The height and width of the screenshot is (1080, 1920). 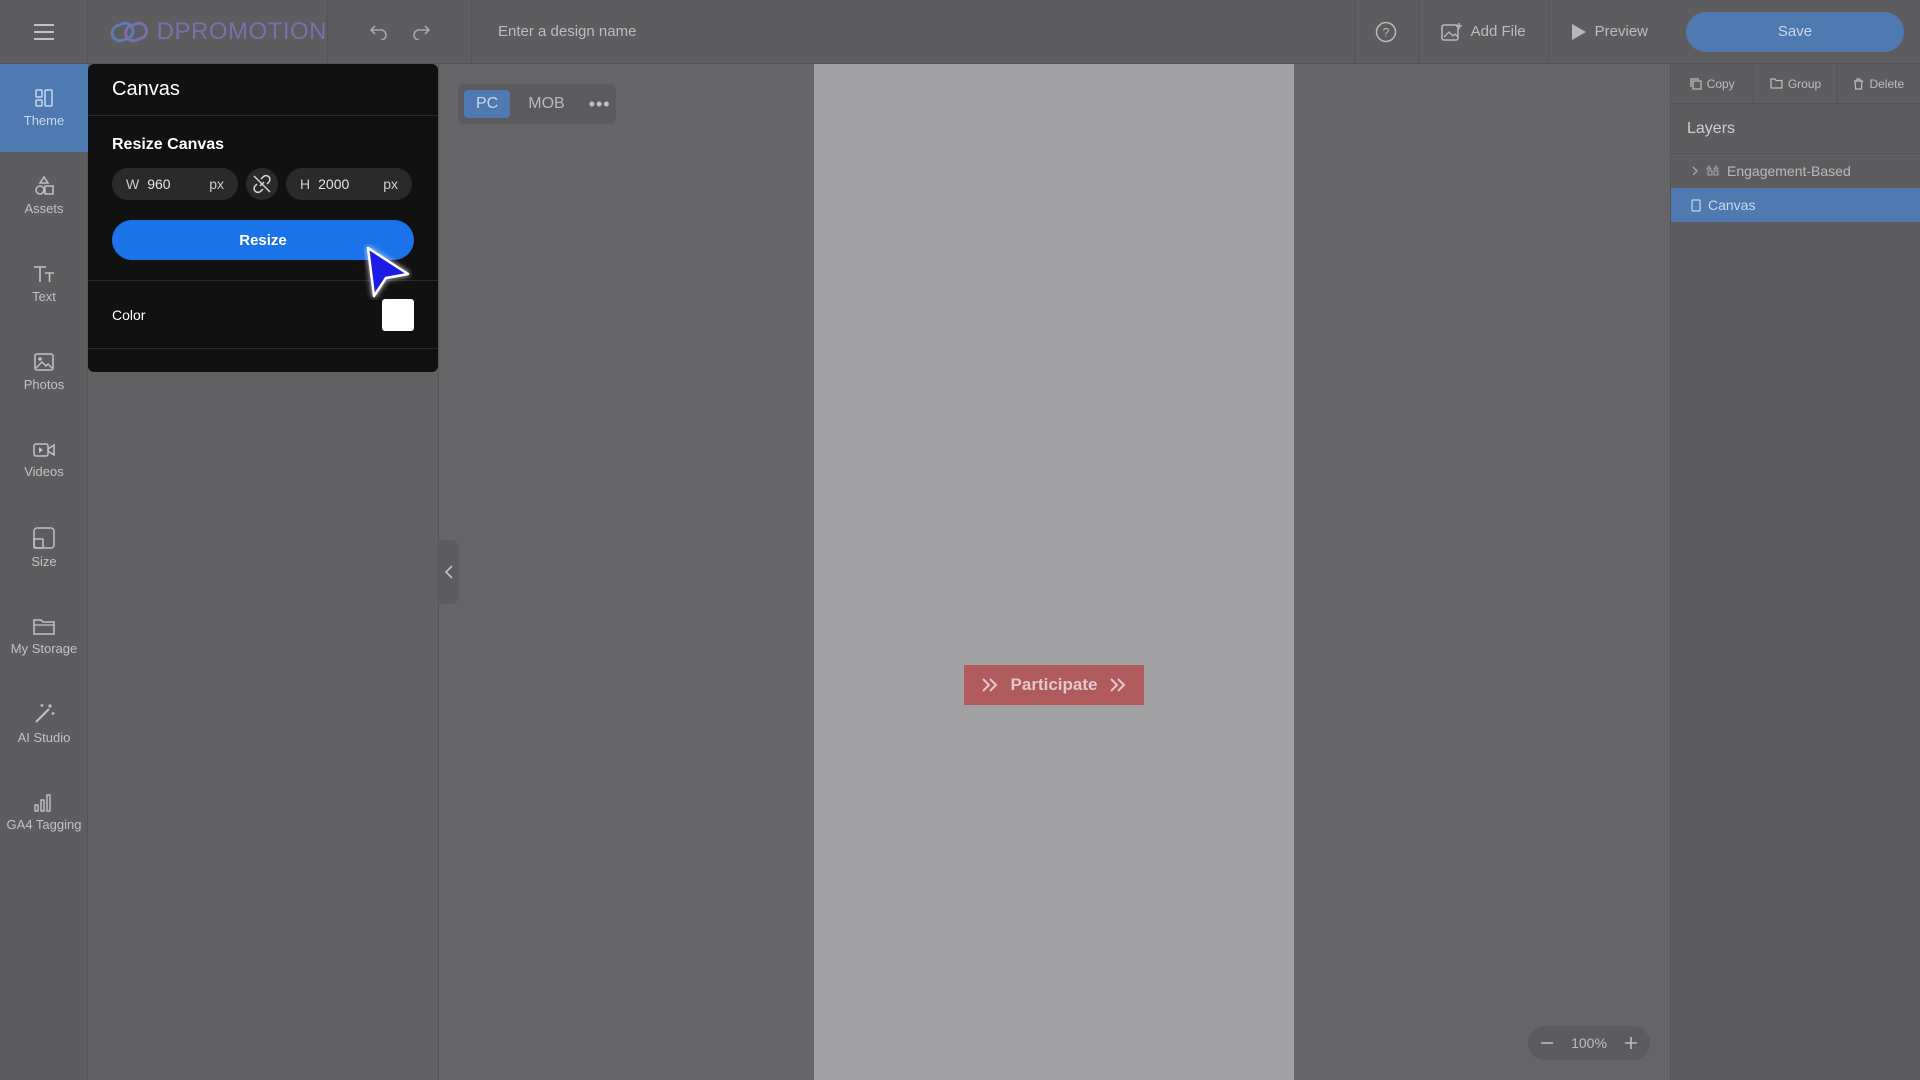 I want to click on color-label: Color, so click(x=129, y=314).